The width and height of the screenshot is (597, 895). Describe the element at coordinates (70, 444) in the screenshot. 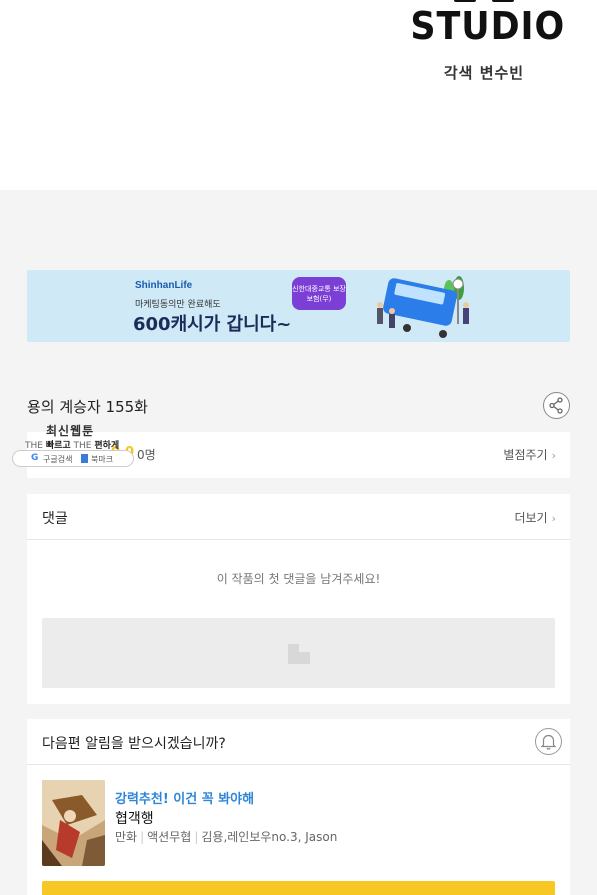

I see `promo-overlay: 최신웹툰 THE 빠르고 THE 편하게 G 구글검색 북마크` at that location.